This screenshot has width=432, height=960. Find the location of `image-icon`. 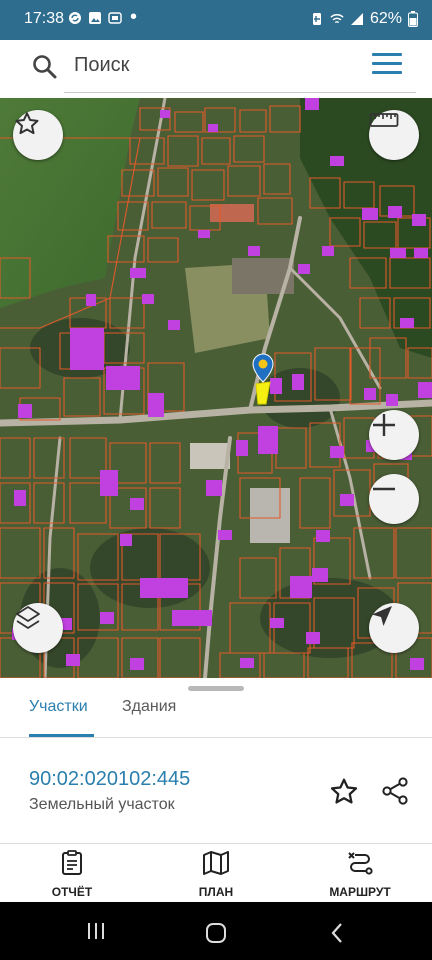

image-icon is located at coordinates (95, 18).